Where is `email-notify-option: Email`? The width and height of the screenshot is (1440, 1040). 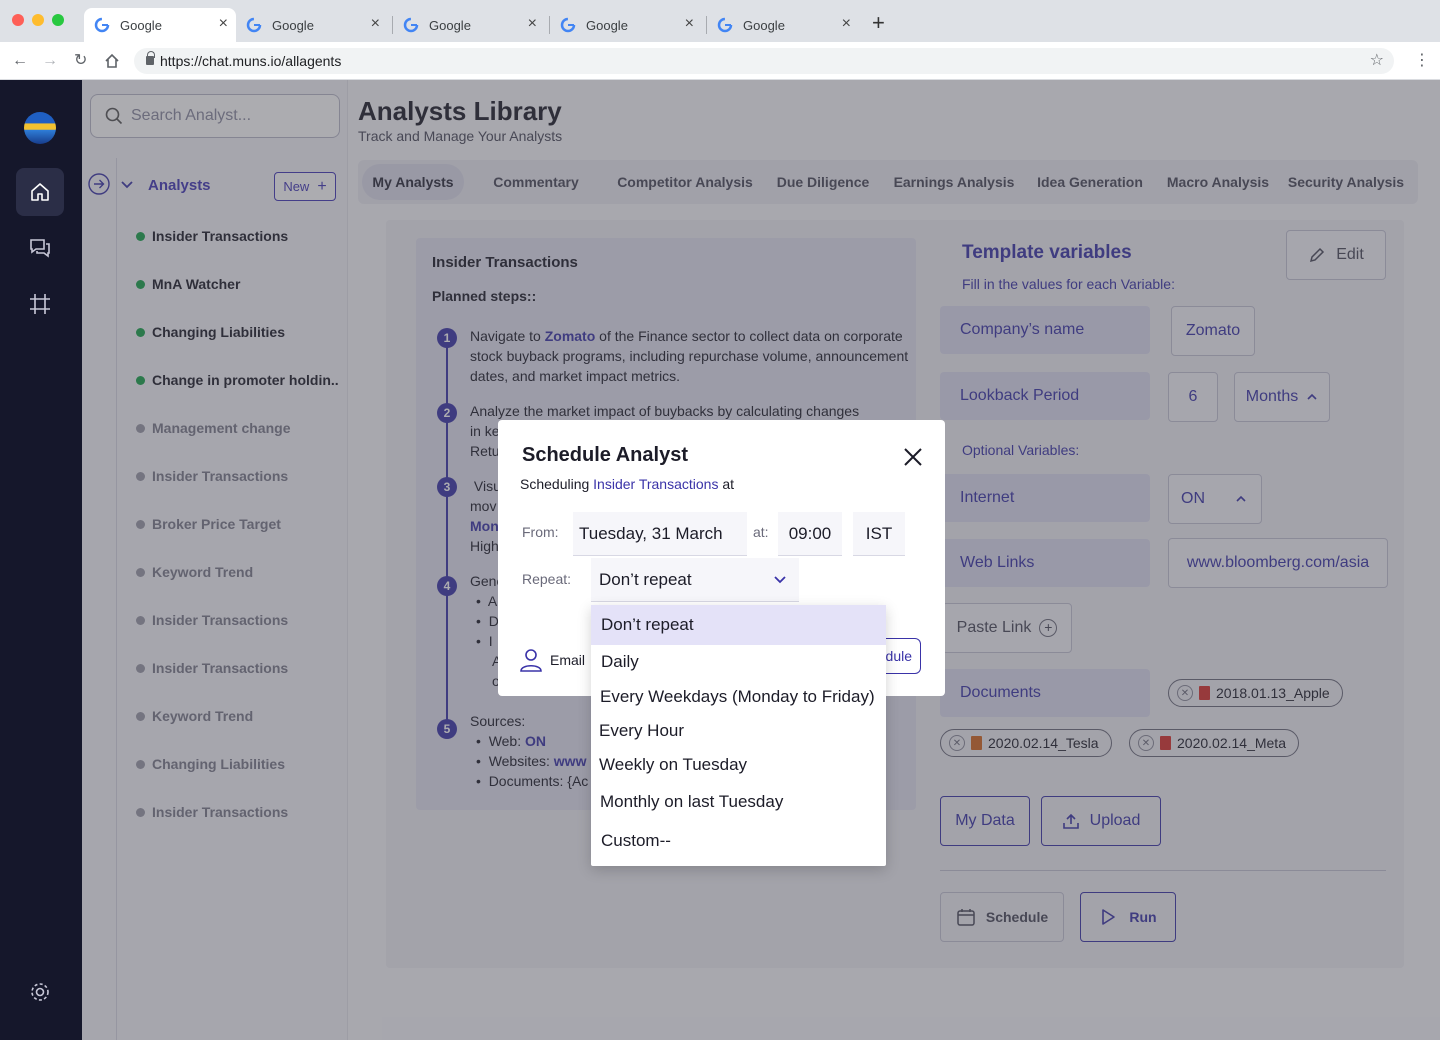
email-notify-option: Email is located at coordinates (552, 660).